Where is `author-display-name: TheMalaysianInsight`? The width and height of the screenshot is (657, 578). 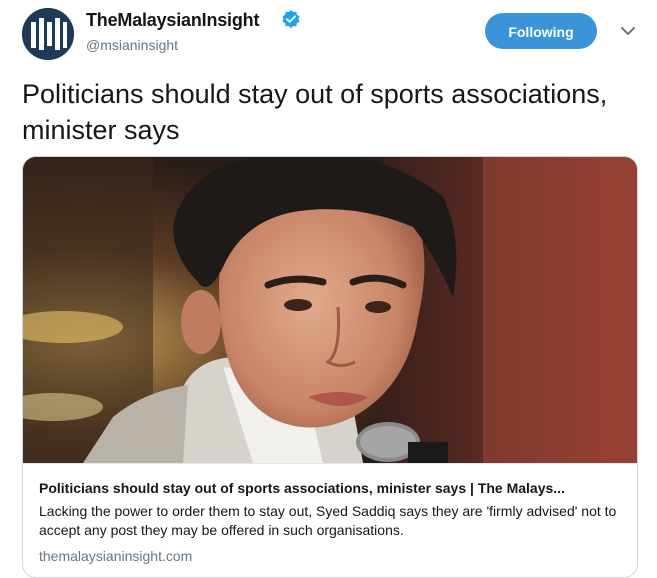
author-display-name: TheMalaysianInsight is located at coordinates (172, 20).